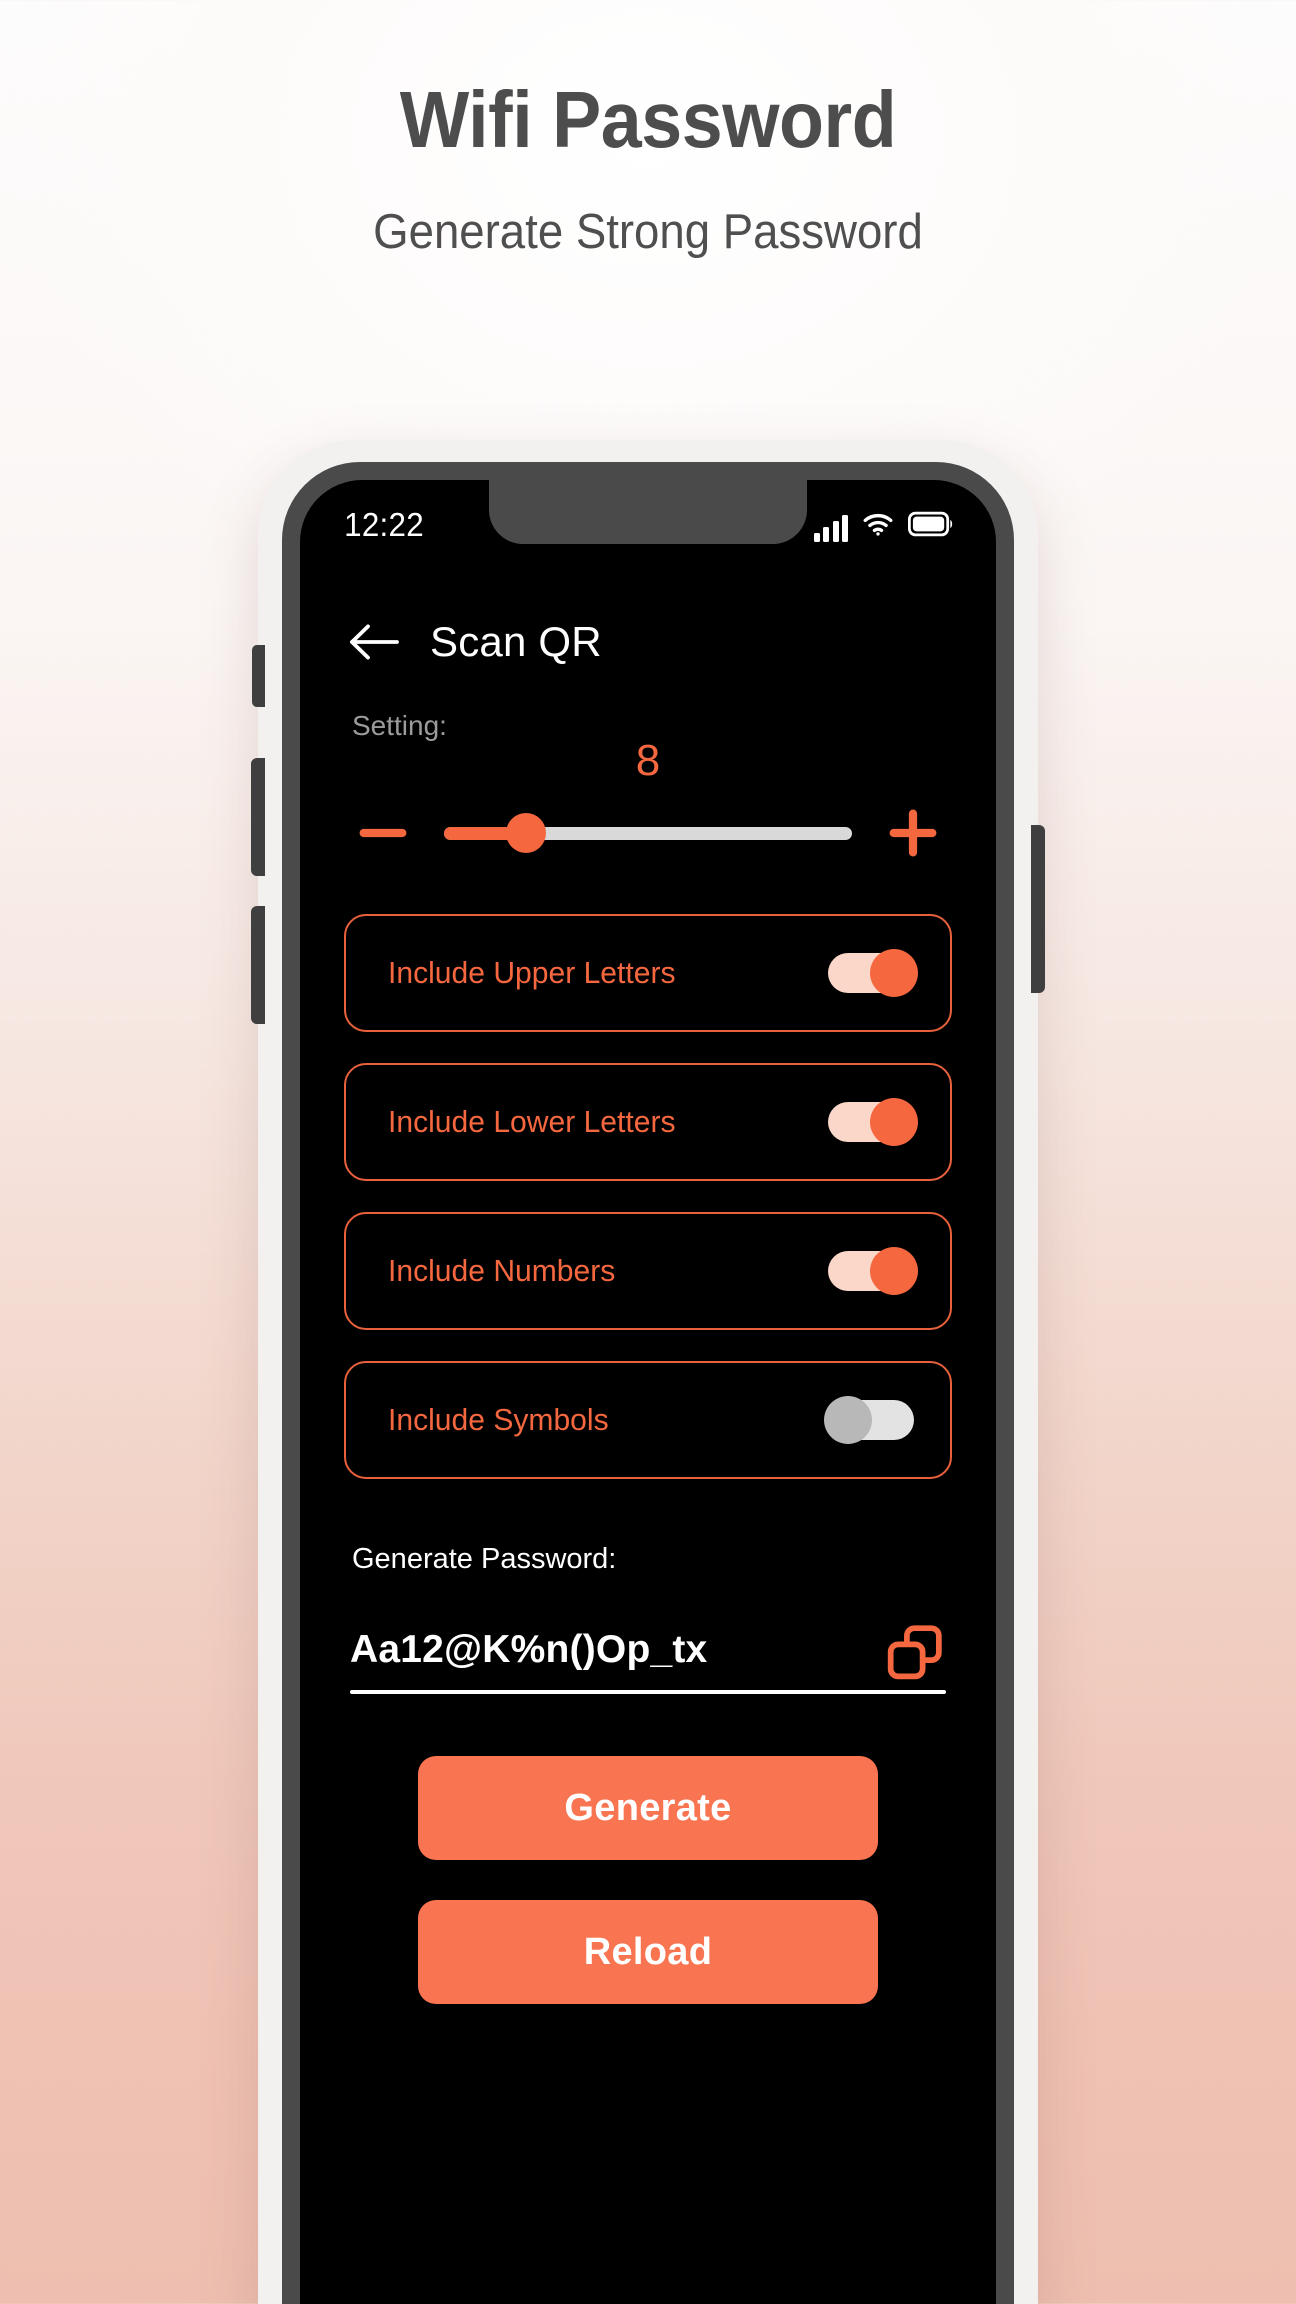 The height and width of the screenshot is (2304, 1296). What do you see at coordinates (532, 1121) in the screenshot?
I see `option-label: Include Lower Letters` at bounding box center [532, 1121].